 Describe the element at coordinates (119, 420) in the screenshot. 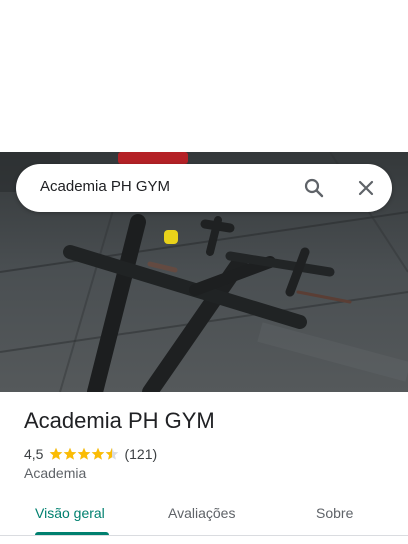

I see `place-title: Academia PH GYM` at that location.